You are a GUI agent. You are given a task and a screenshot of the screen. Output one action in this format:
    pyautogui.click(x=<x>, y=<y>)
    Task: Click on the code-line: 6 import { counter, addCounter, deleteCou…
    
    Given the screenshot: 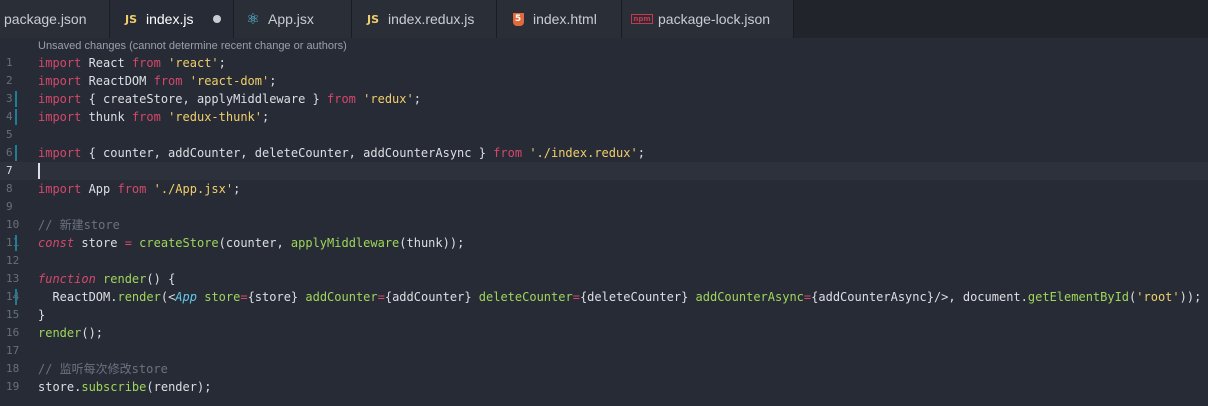 What is the action you would take?
    pyautogui.click(x=604, y=153)
    